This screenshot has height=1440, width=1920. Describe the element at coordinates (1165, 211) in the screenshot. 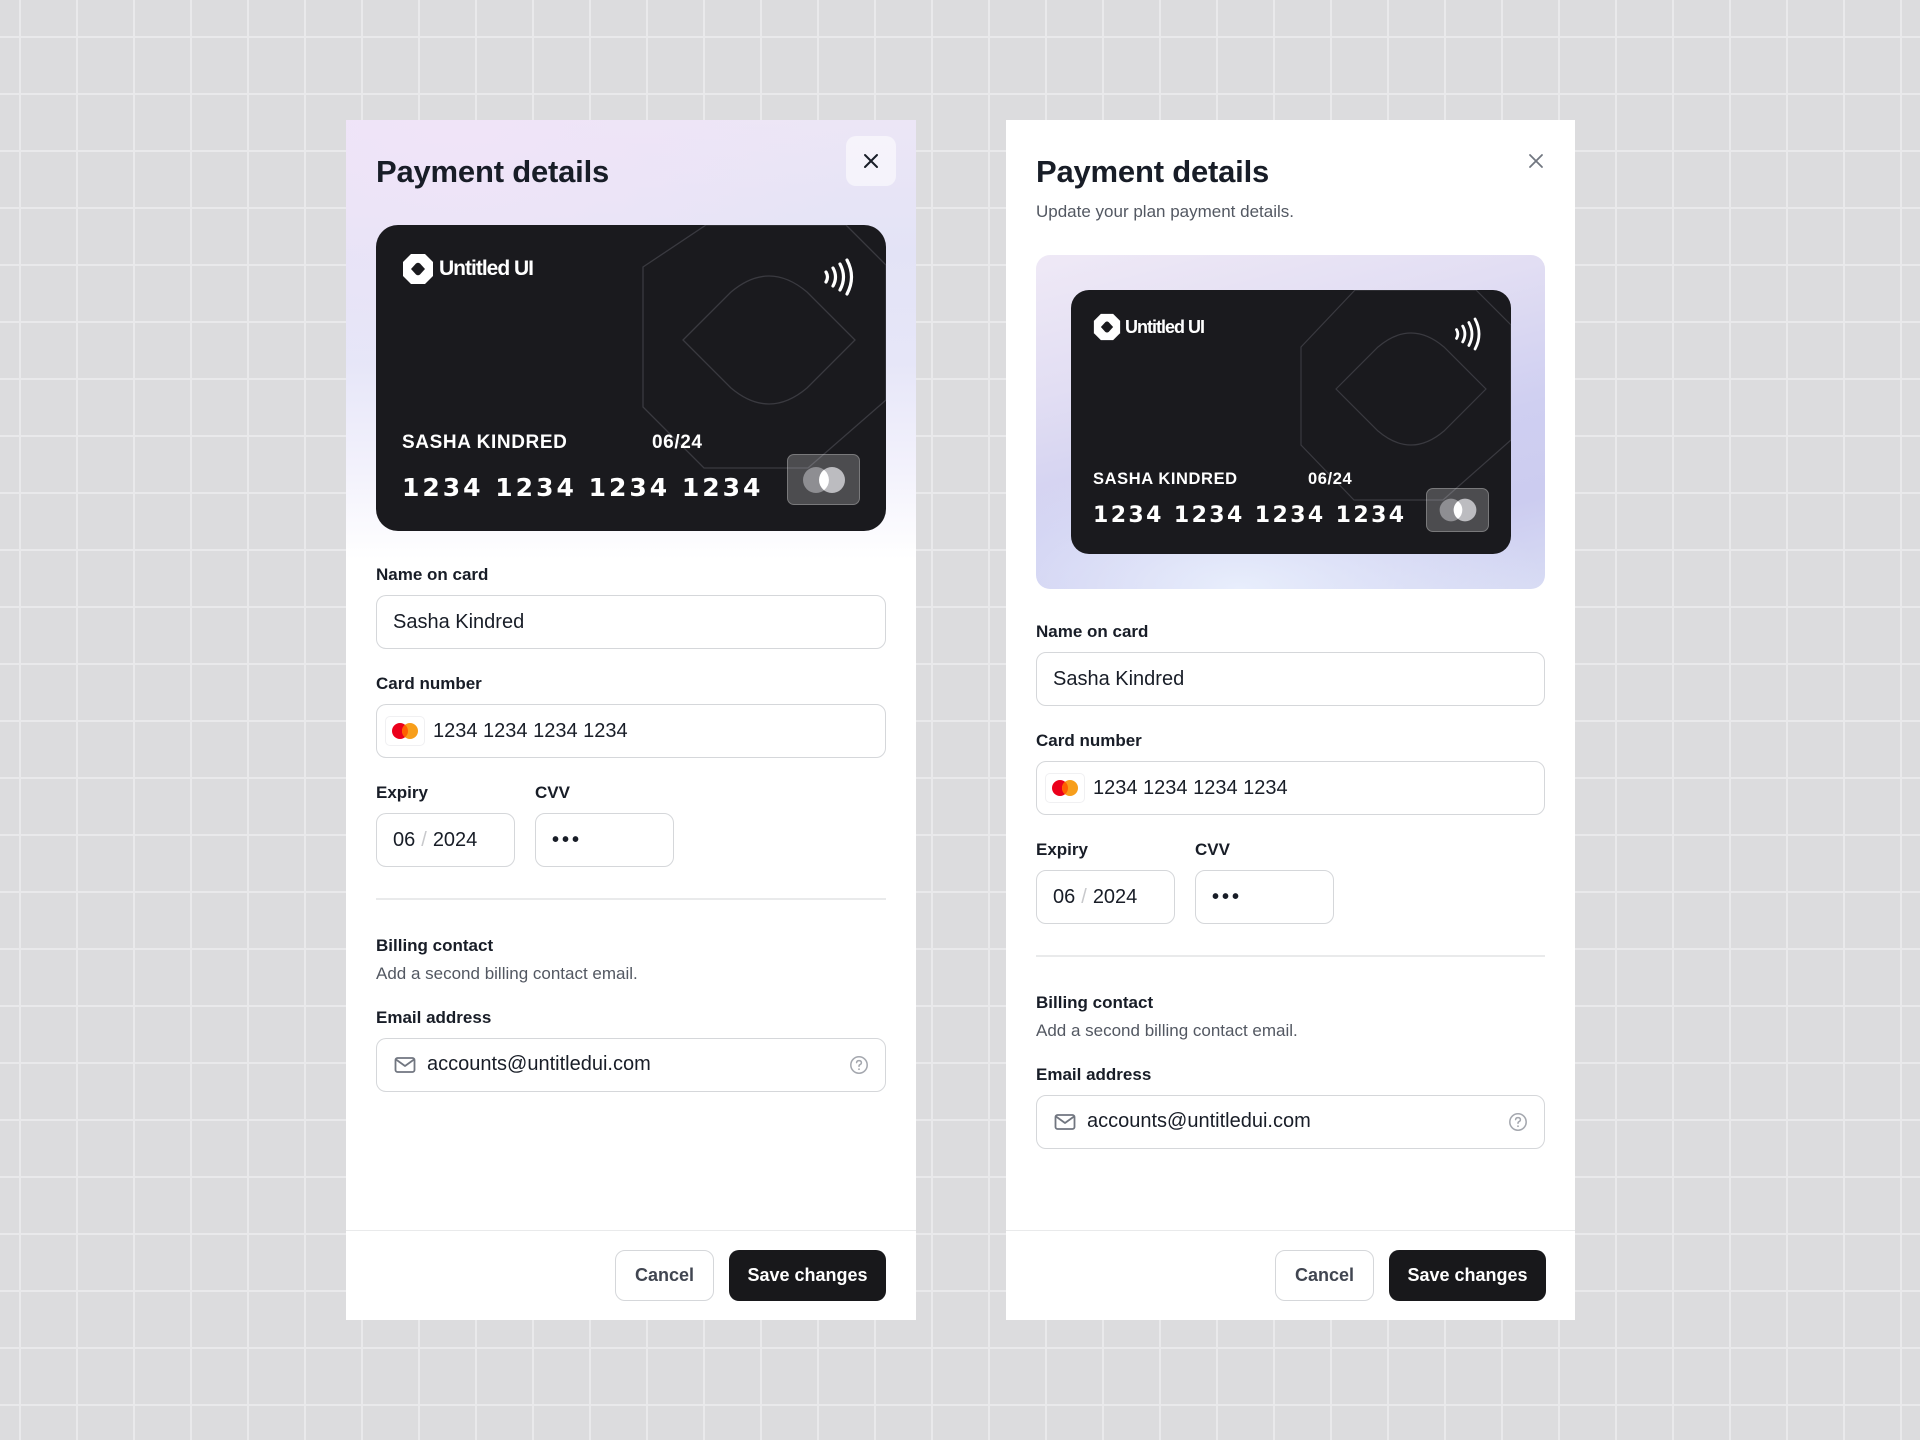

I see `modal-subtitle: Update your plan payment details.` at that location.